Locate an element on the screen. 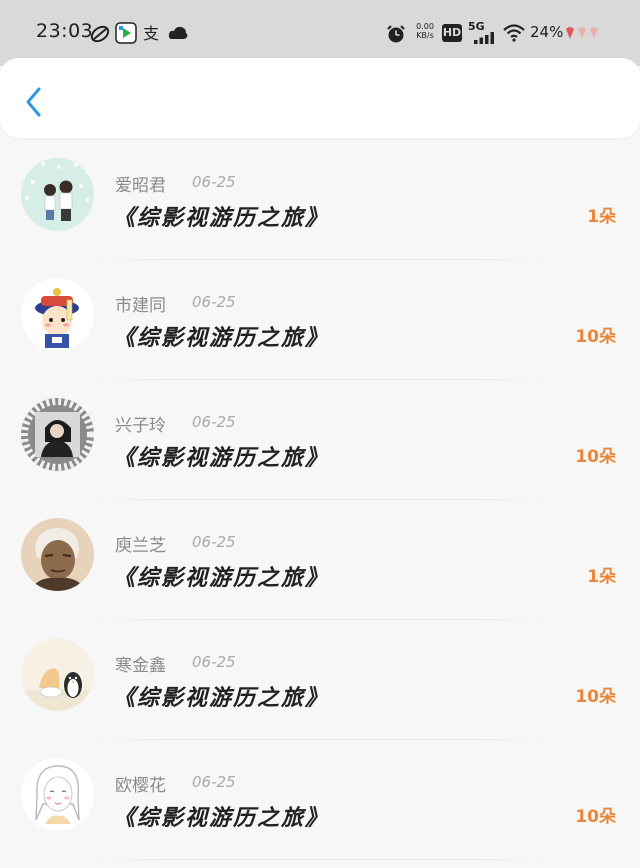 The image size is (640, 868). sender-name: 爱昭君 is located at coordinates (140, 186).